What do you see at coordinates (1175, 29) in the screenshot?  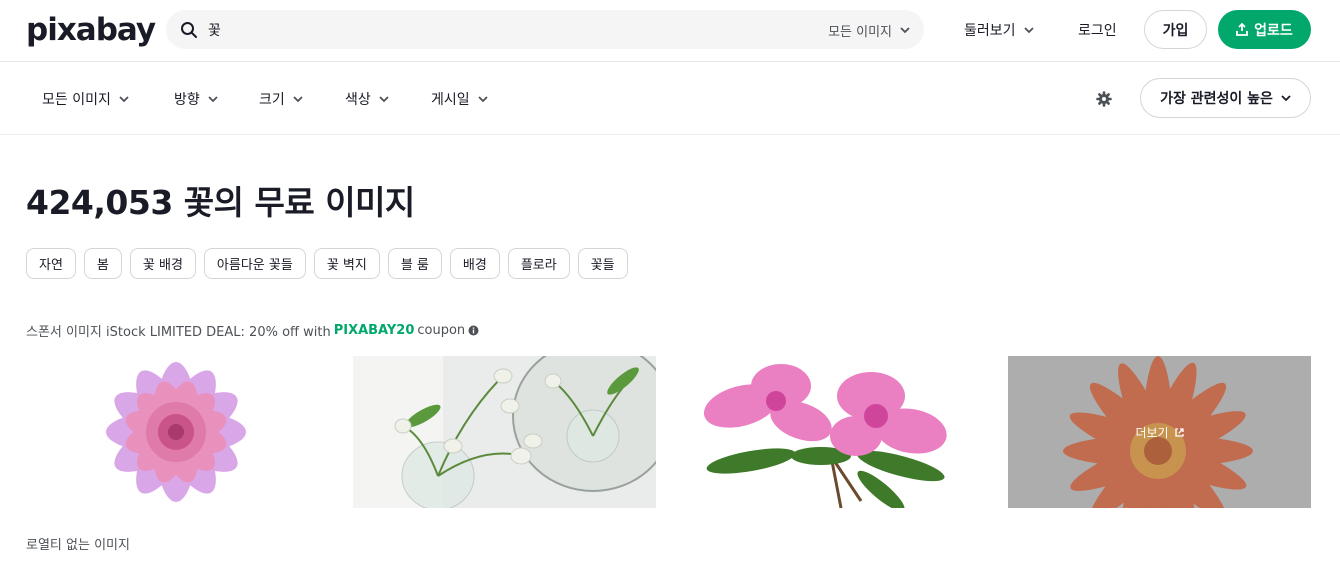 I see `join-button: 가입` at bounding box center [1175, 29].